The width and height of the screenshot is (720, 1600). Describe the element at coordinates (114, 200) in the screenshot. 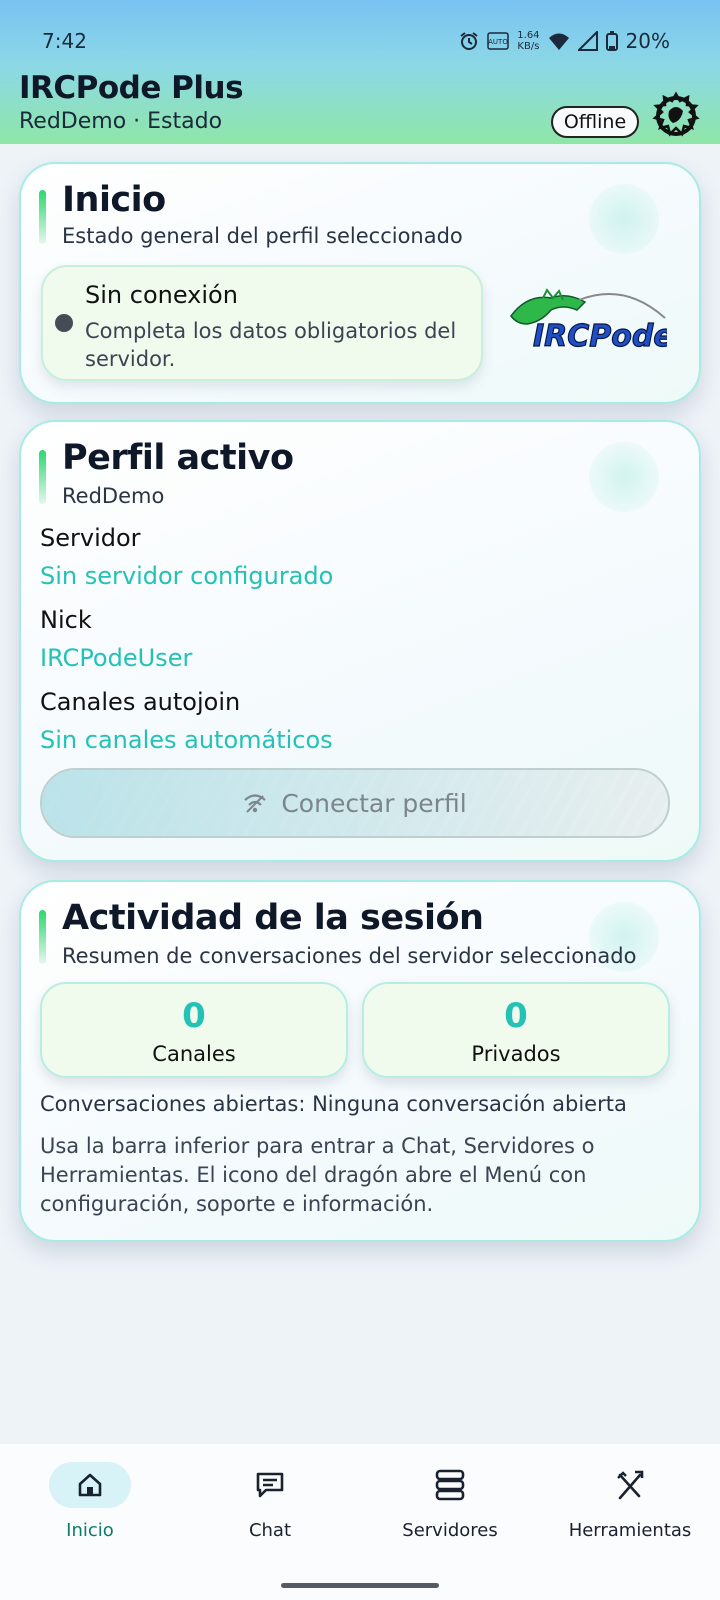

I see `inicio-title: Inicio` at that location.